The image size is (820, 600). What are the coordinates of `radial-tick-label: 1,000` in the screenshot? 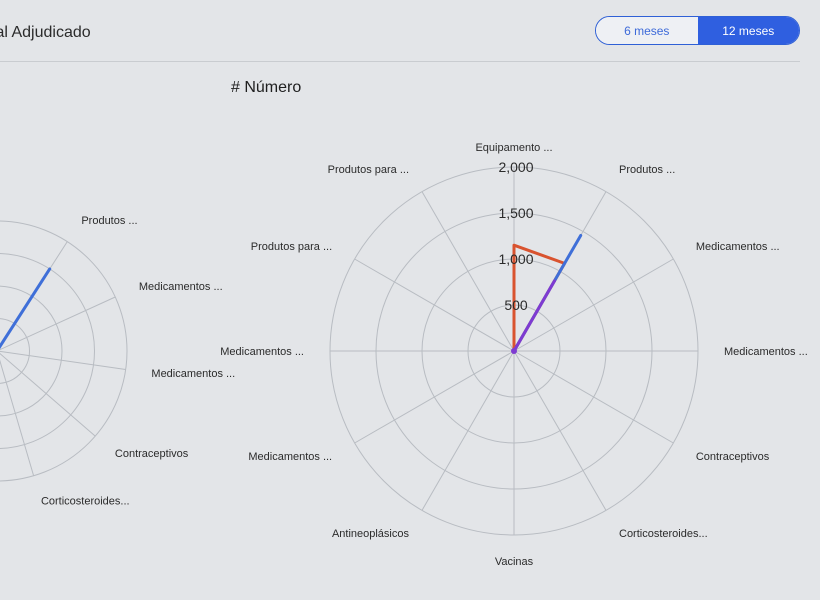 It's located at (515, 259).